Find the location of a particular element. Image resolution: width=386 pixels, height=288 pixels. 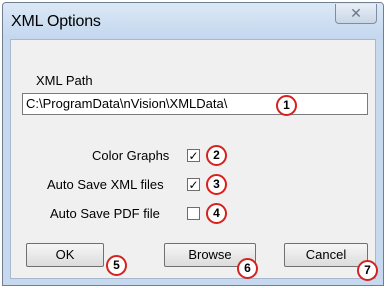

callout-1: 1 is located at coordinates (286, 105).